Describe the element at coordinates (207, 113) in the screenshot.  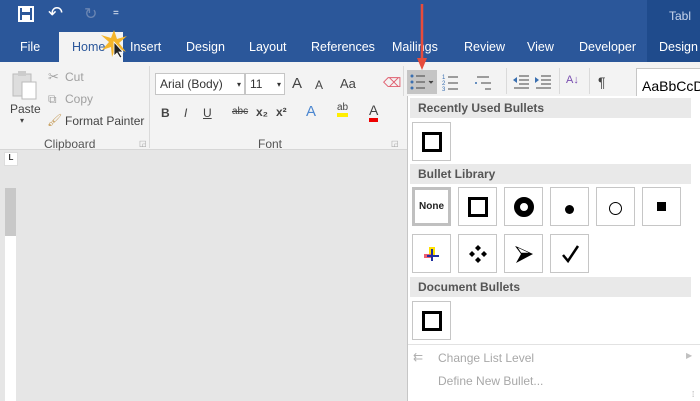
I see `underline-button: U` at that location.